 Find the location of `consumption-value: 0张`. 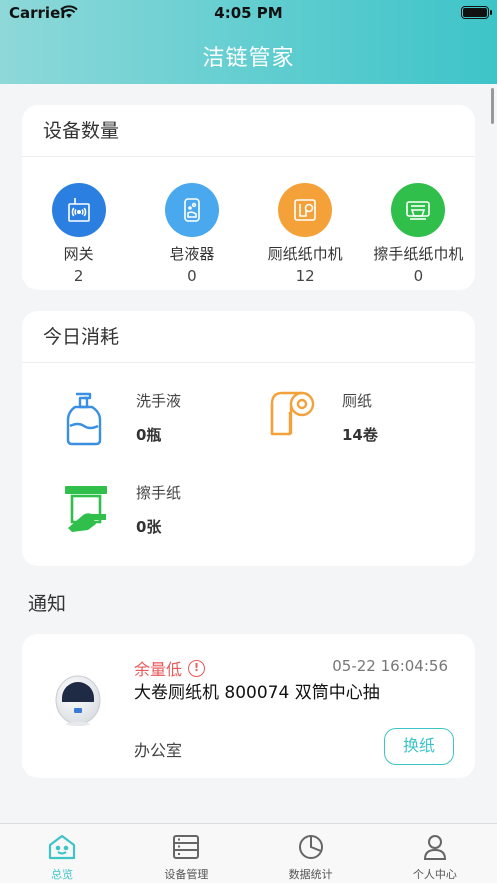

consumption-value: 0张 is located at coordinates (149, 527).